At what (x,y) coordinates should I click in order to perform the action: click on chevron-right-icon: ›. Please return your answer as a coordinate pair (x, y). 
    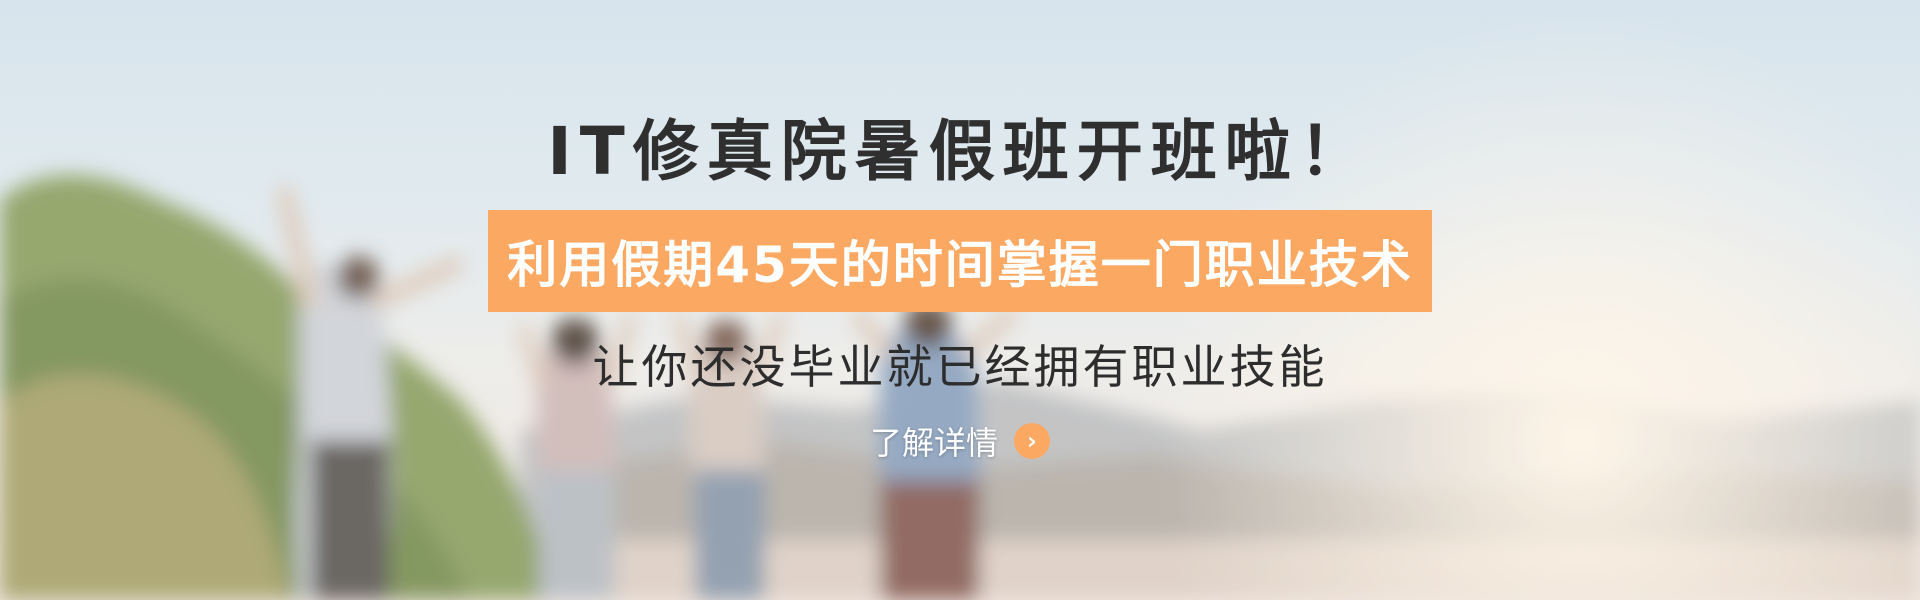
    Looking at the image, I should click on (1032, 441).